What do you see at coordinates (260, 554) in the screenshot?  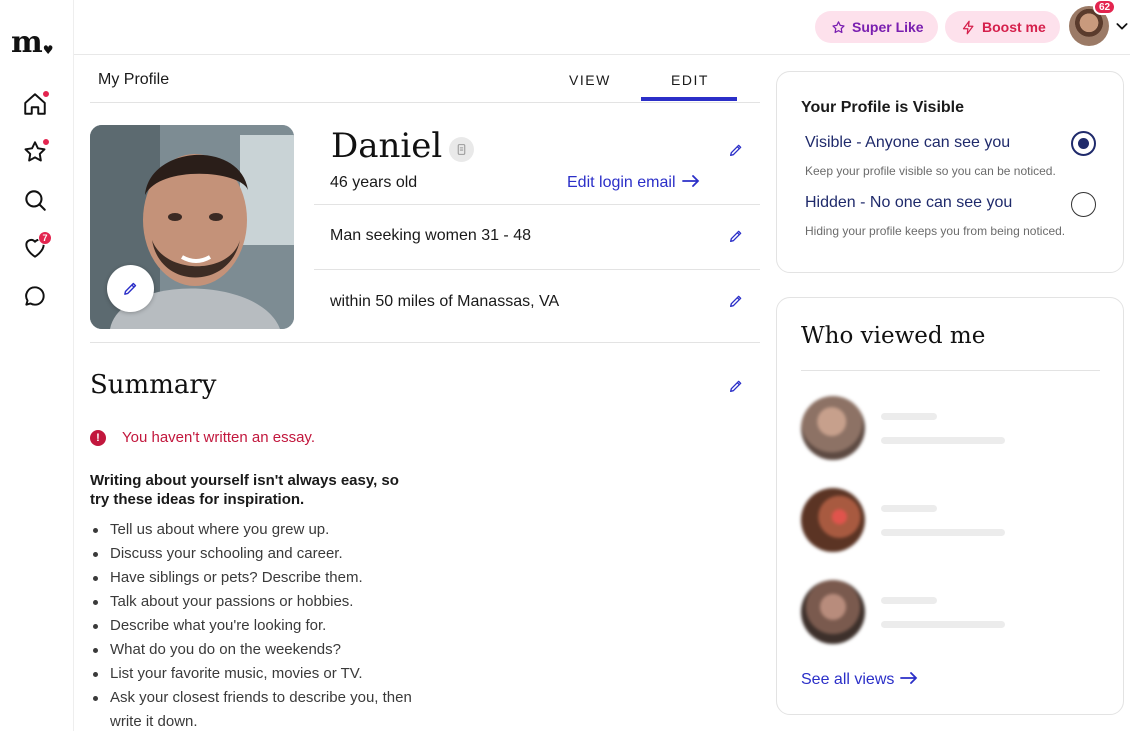 I see `list-item: Discuss your schooling and career.` at bounding box center [260, 554].